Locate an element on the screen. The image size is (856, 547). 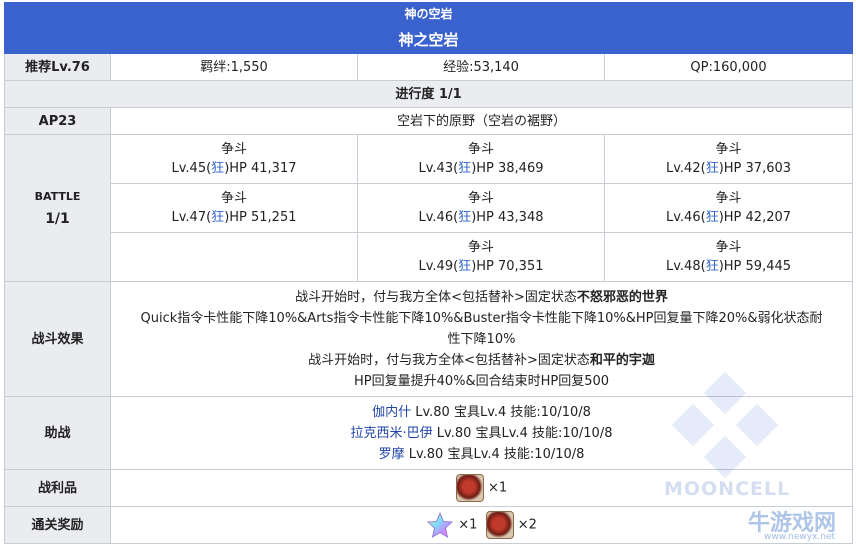
enemy-cell: 争斗 Lv.43(狂)HP 38,469 is located at coordinates (481, 159).